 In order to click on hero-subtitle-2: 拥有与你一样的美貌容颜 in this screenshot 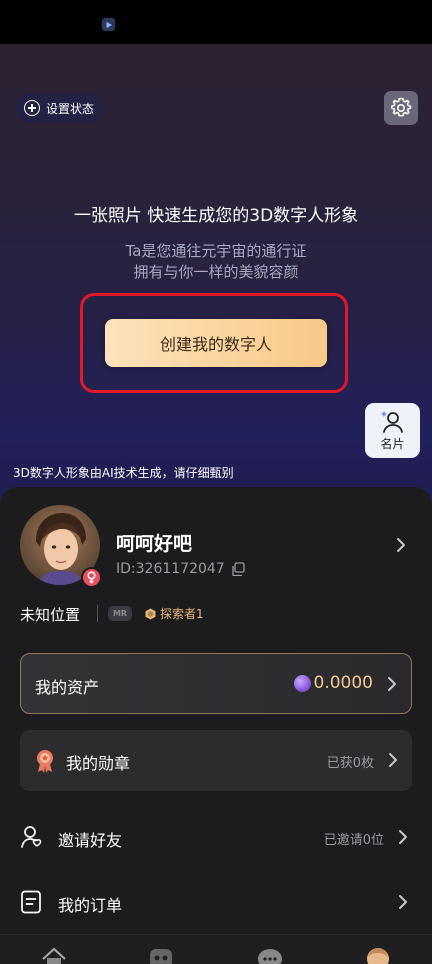, I will do `click(216, 272)`.